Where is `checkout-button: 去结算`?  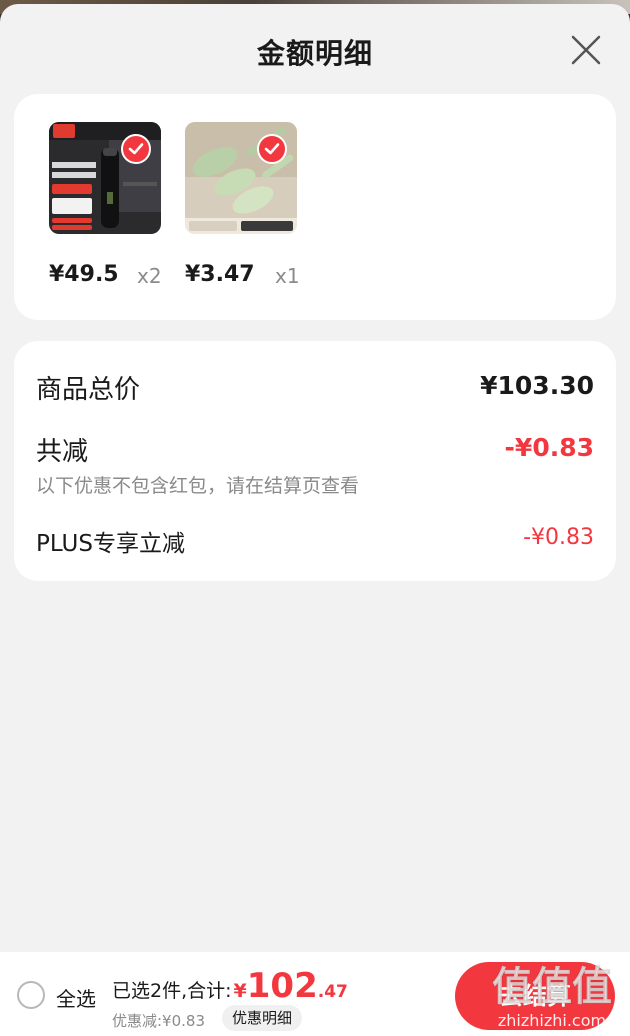
checkout-button: 去结算 is located at coordinates (535, 996).